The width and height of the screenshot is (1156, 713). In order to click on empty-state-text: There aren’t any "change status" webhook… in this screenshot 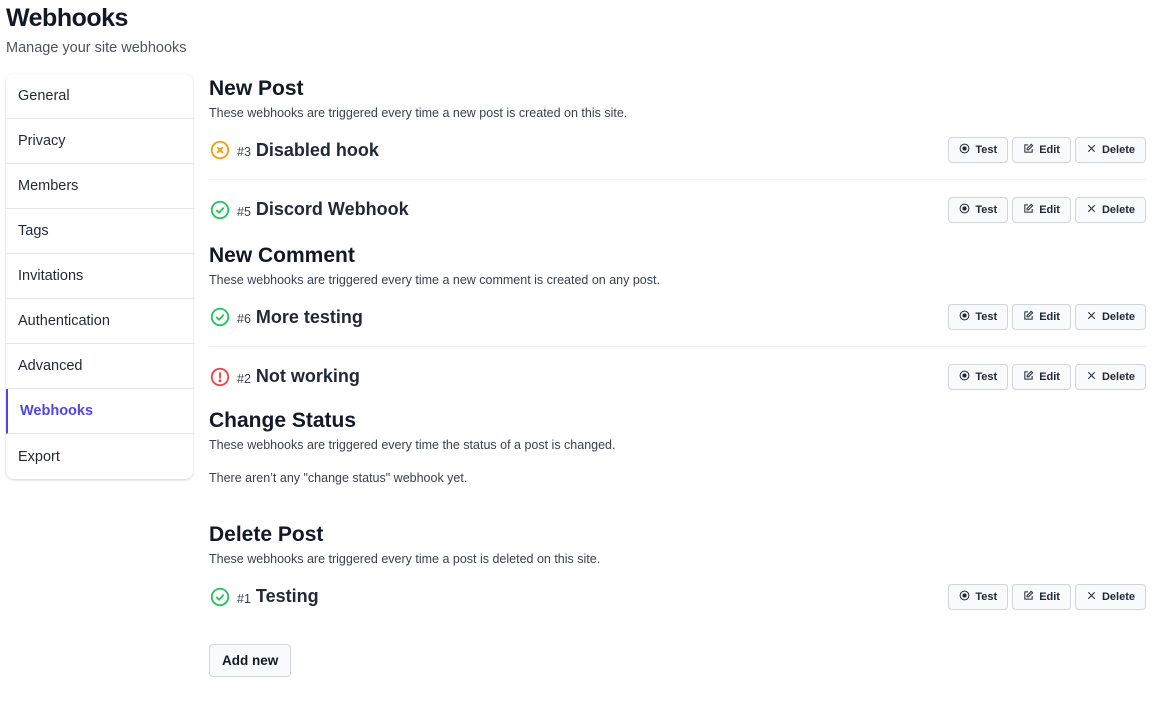, I will do `click(338, 478)`.